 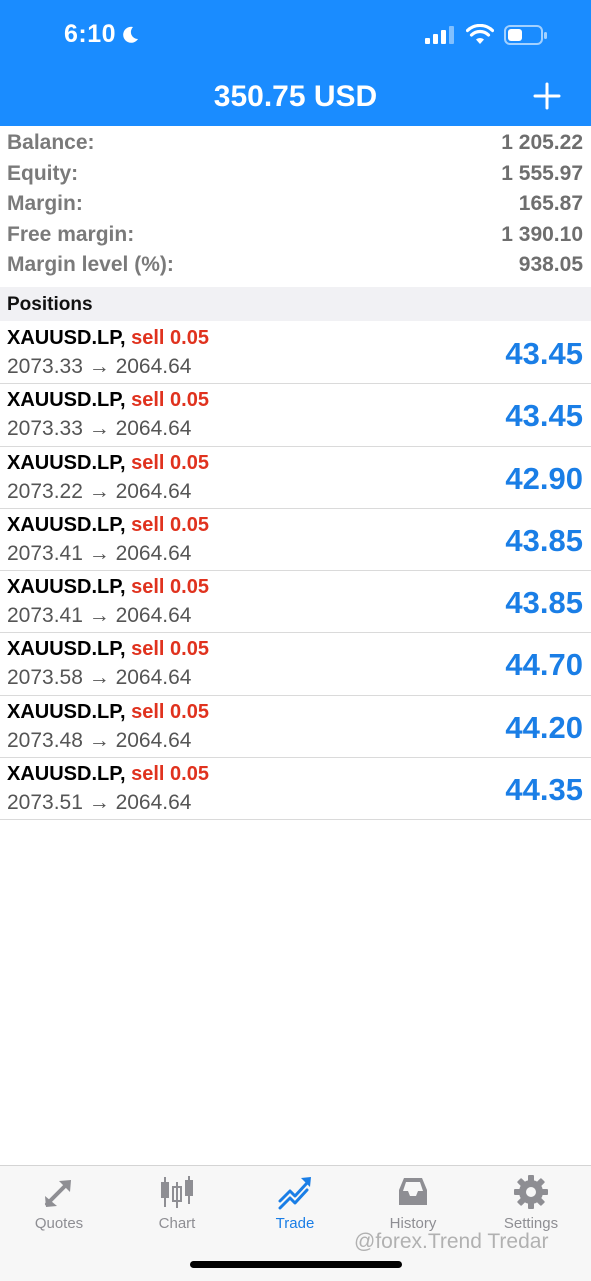 What do you see at coordinates (50, 304) in the screenshot?
I see `positions-heading: Positions` at bounding box center [50, 304].